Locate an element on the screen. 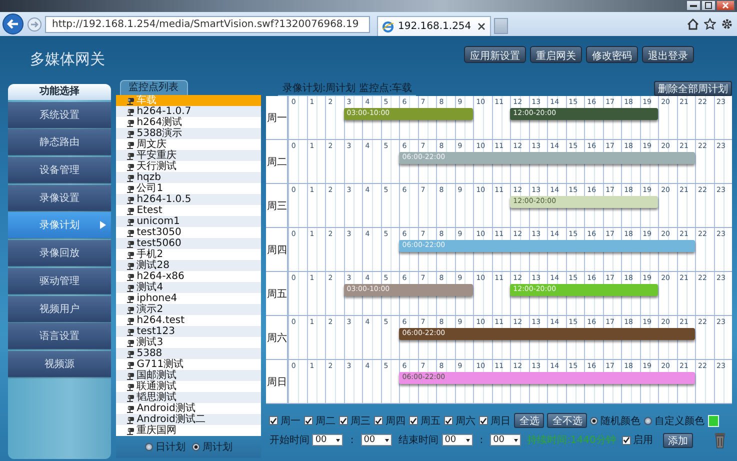 The image size is (737, 461). camera-item: 公司1 is located at coordinates (189, 188).